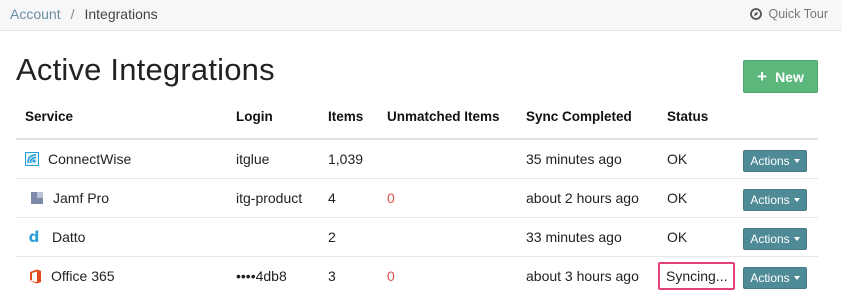 The height and width of the screenshot is (302, 842). Describe the element at coordinates (756, 14) in the screenshot. I see `compass-icon` at that location.